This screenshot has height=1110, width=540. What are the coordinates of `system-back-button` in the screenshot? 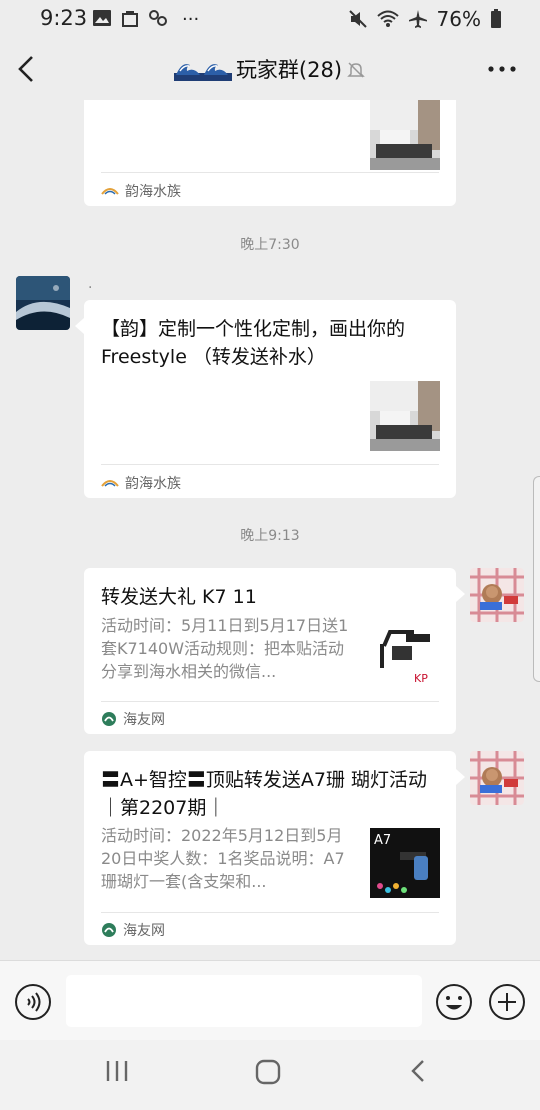 It's located at (419, 1071).